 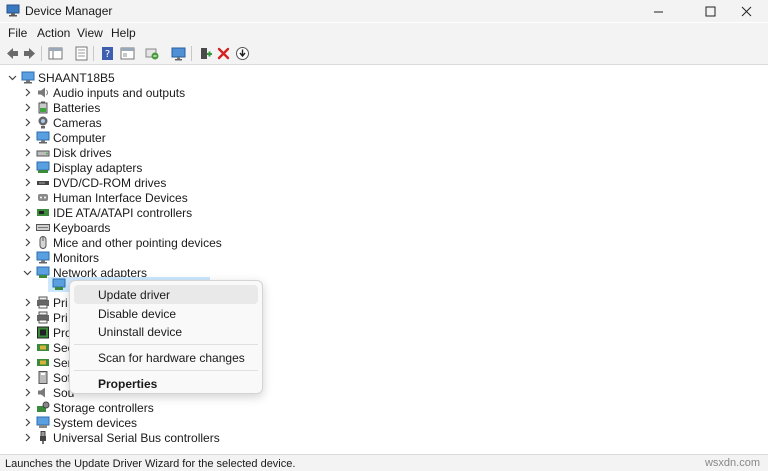 What do you see at coordinates (110, 152) in the screenshot?
I see `tree-item-disk-drives: Disk drives` at bounding box center [110, 152].